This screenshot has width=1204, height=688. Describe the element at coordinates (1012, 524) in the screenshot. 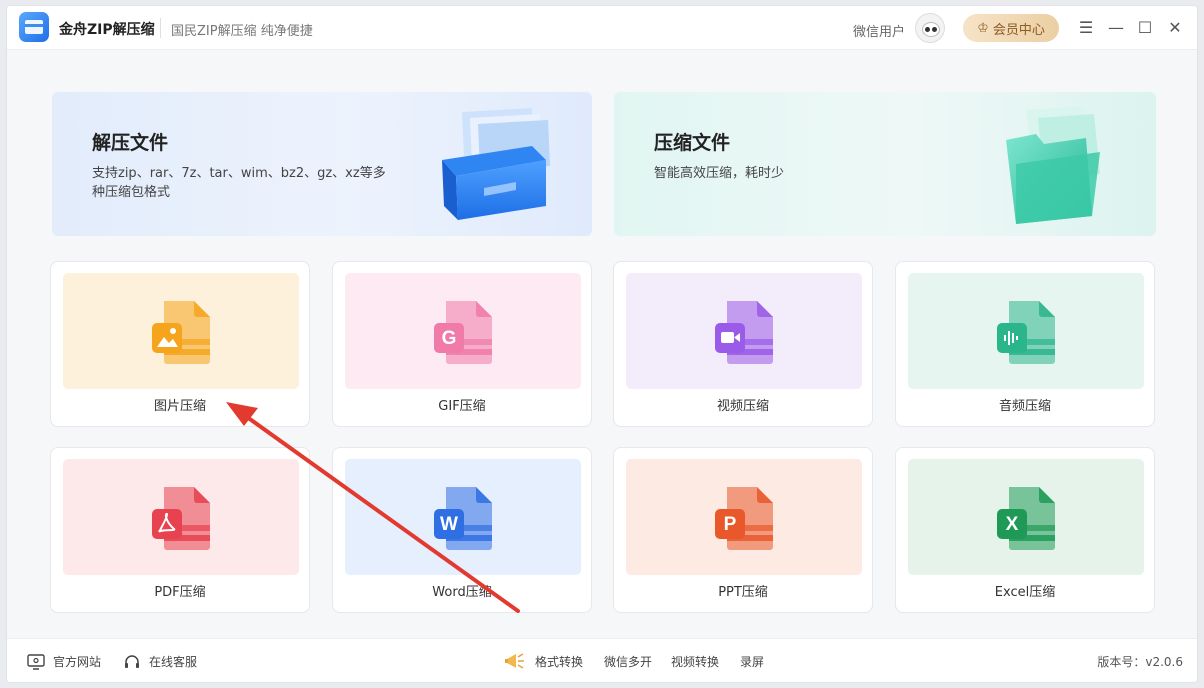

I see `svg-text: X` at that location.